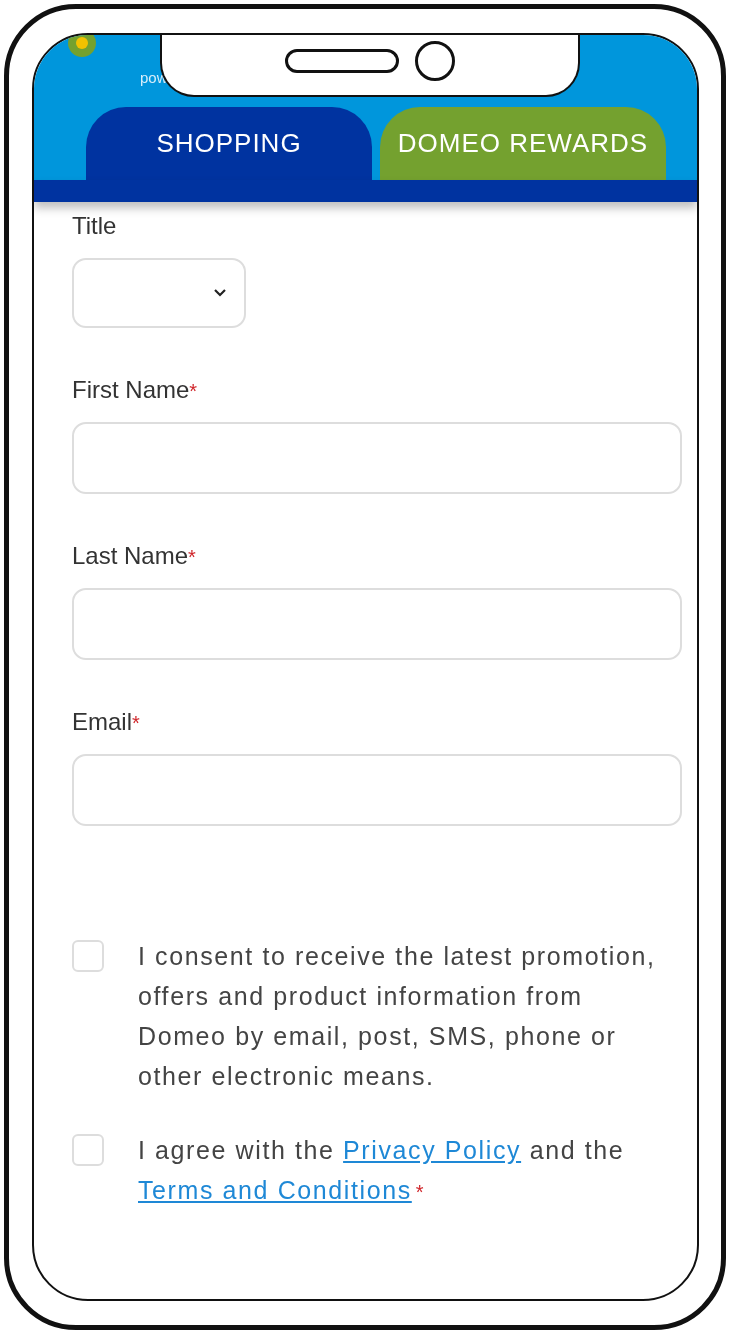 The image size is (740, 1340). What do you see at coordinates (229, 143) in the screenshot?
I see `tab: SHOPPING` at bounding box center [229, 143].